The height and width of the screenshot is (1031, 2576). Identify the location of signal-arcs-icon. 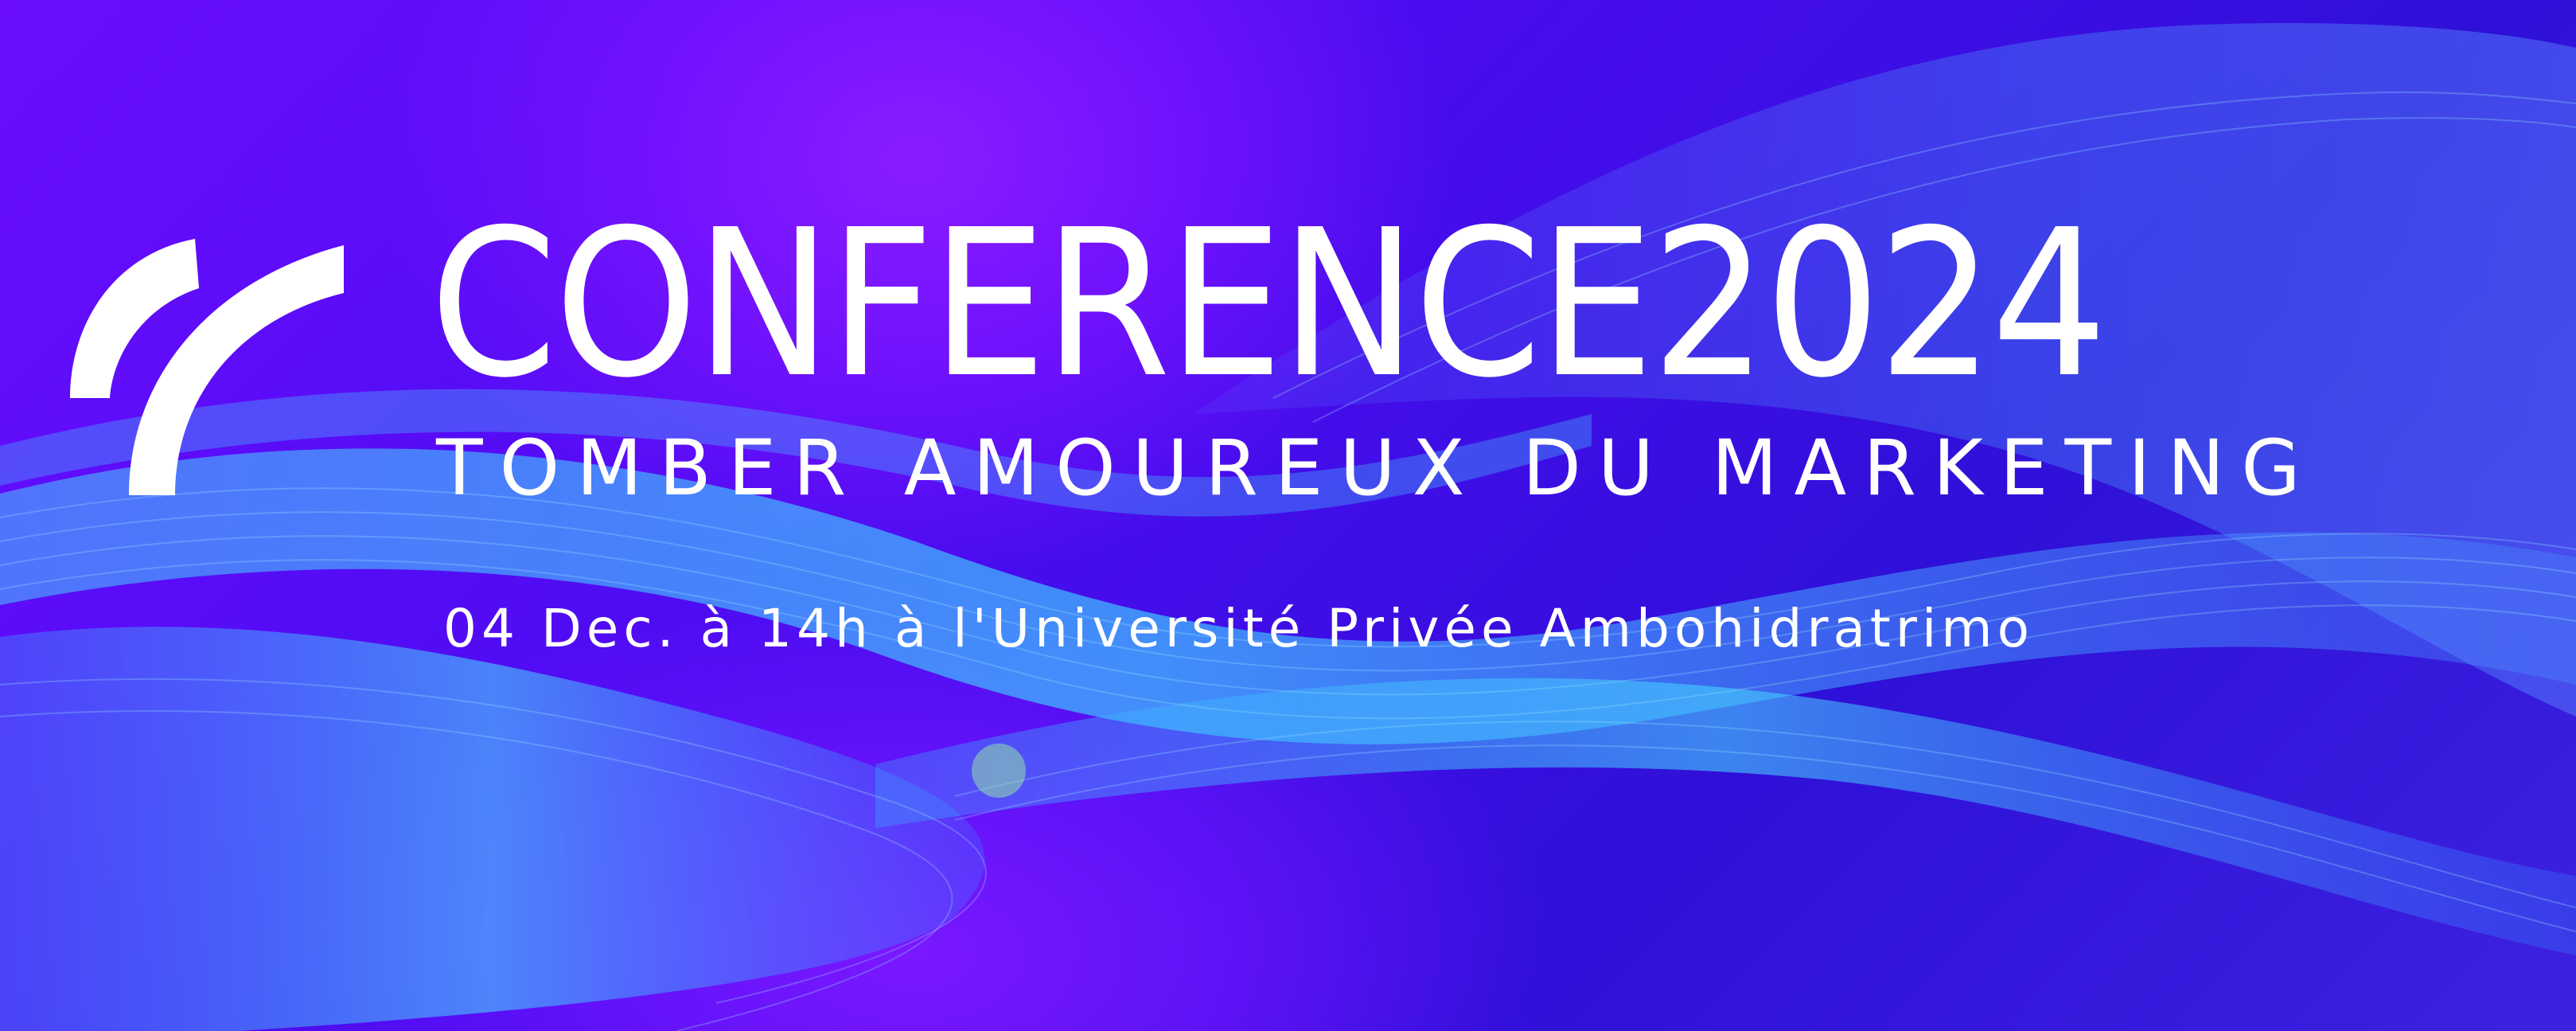
(207, 367).